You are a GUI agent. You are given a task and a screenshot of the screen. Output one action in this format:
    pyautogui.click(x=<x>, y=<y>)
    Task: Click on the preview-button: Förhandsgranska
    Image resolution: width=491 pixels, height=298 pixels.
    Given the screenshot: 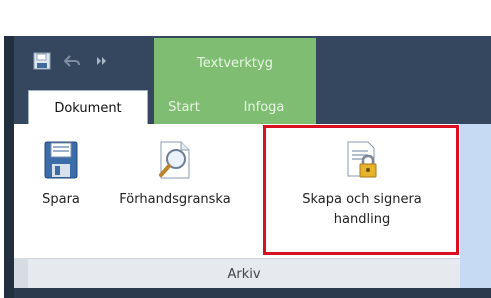 What is the action you would take?
    pyautogui.click(x=175, y=175)
    